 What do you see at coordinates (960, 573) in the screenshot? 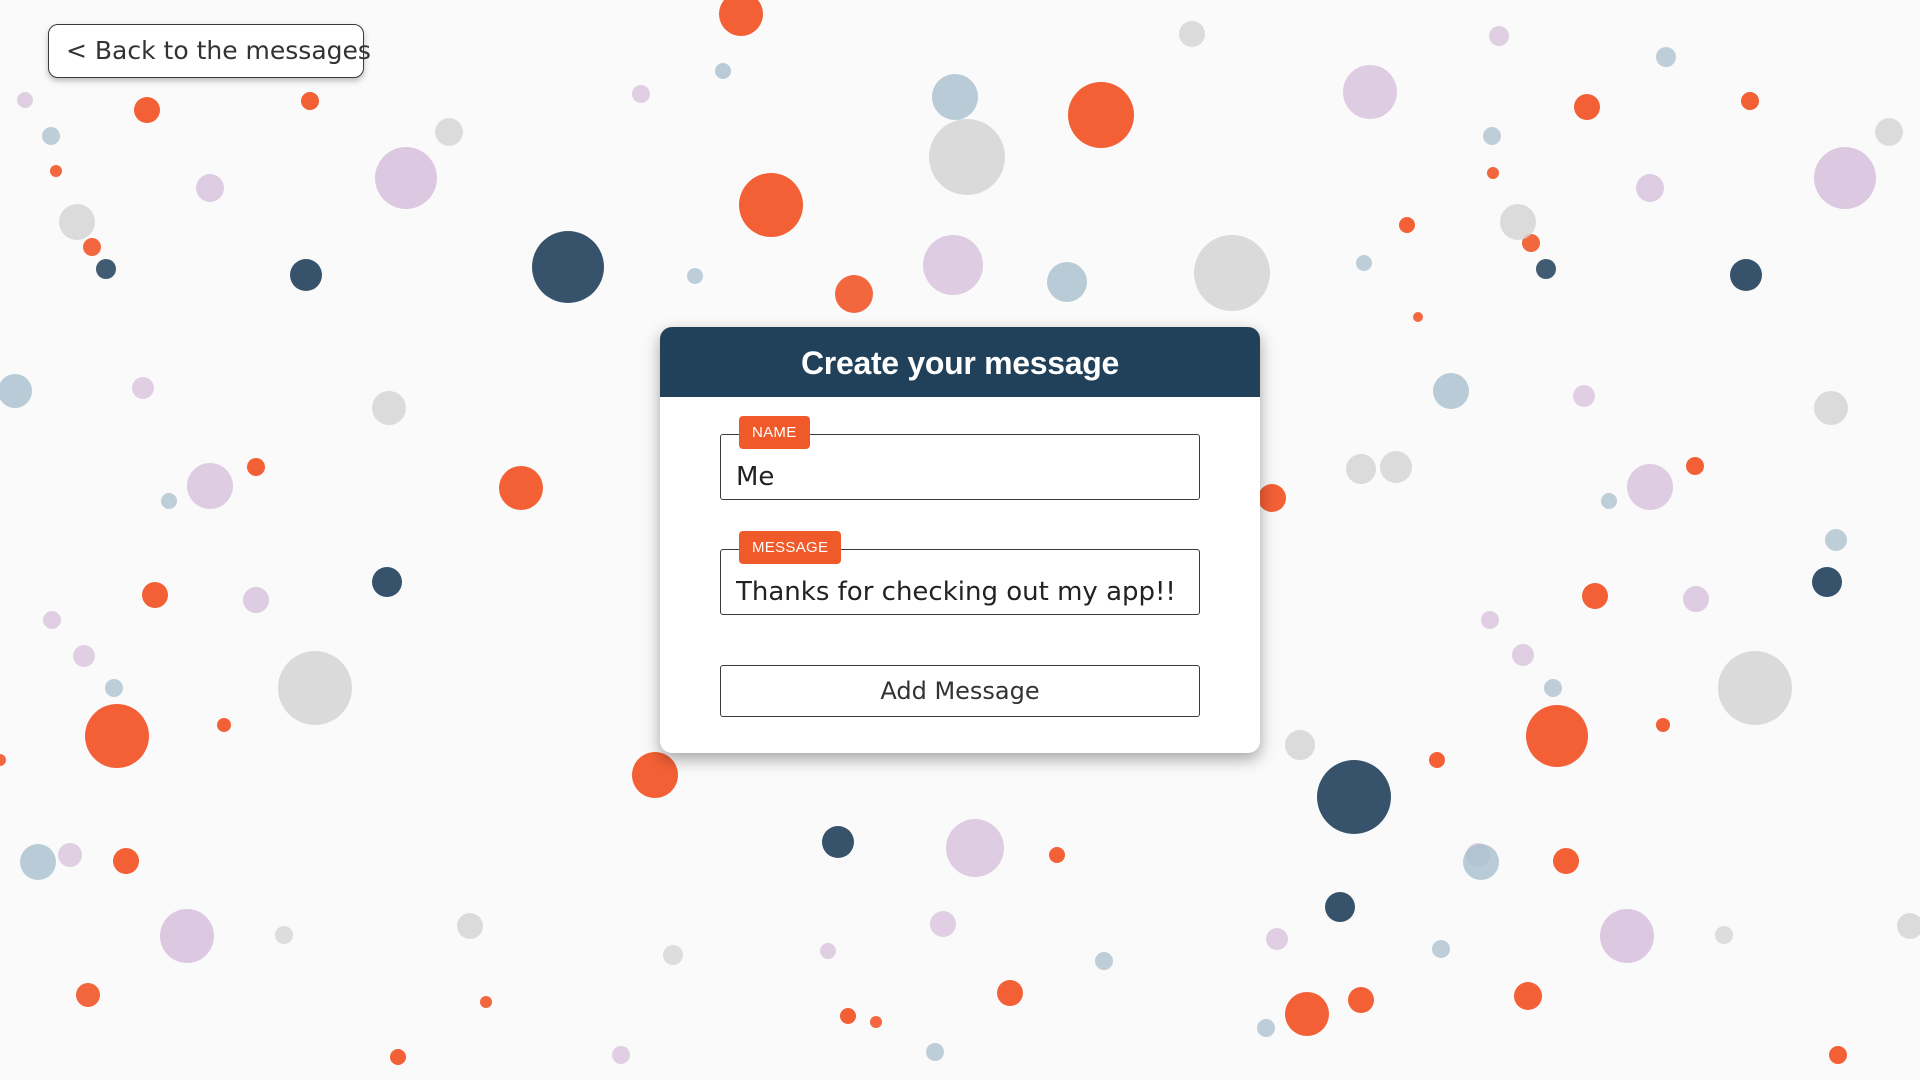
I see `message-field: MESSAGE` at bounding box center [960, 573].